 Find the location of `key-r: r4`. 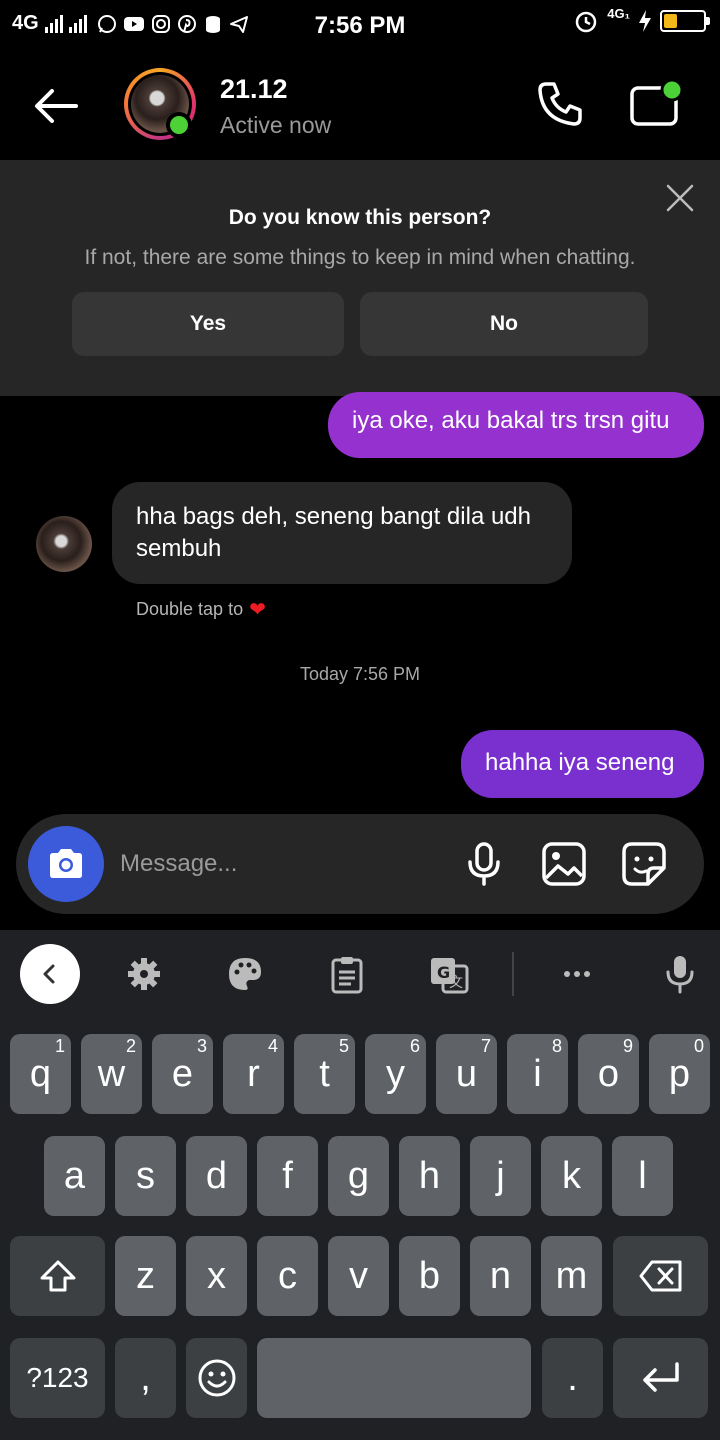

key-r: r4 is located at coordinates (253, 1074).